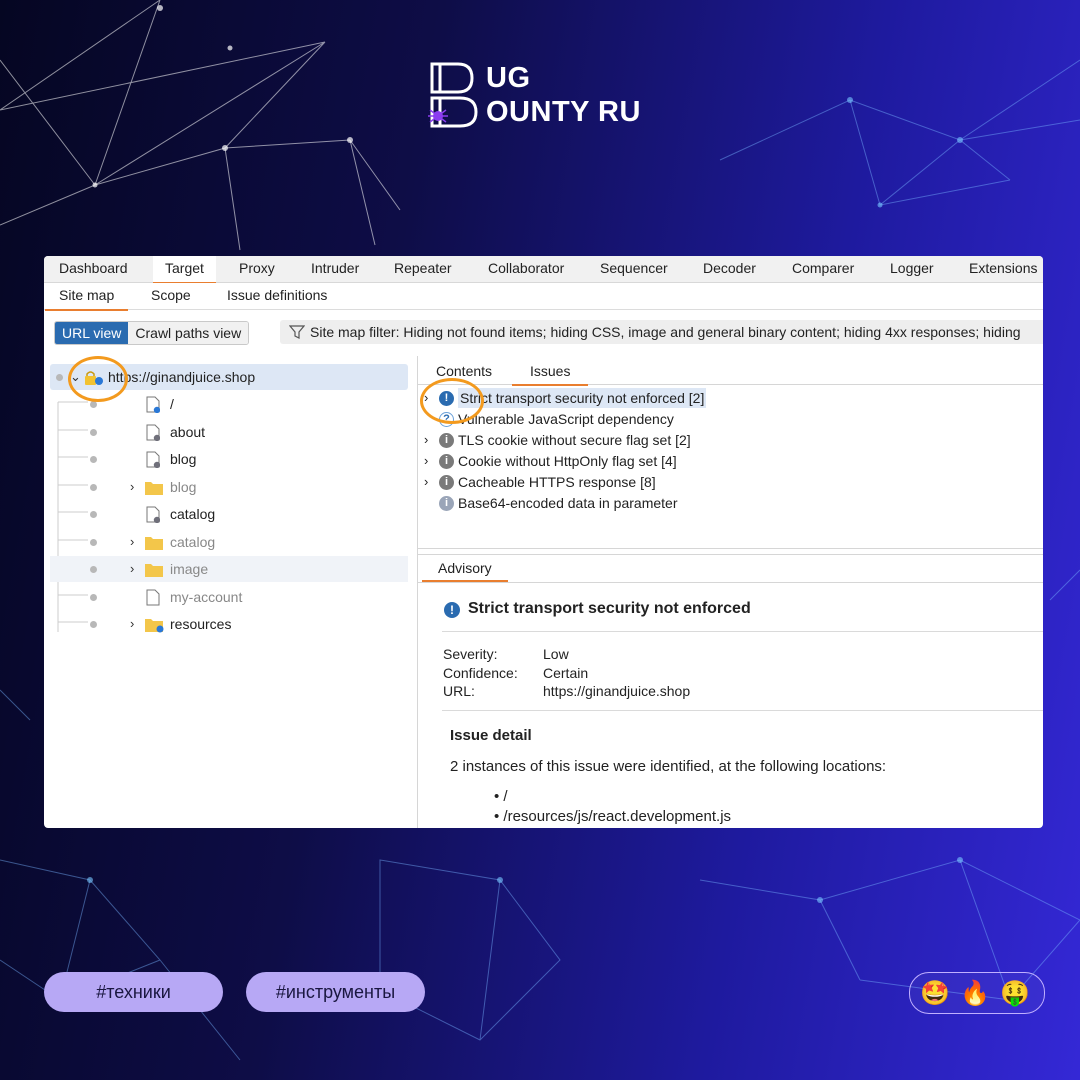 This screenshot has height=1080, width=1080. I want to click on exclamation-icon: !, so click(452, 610).